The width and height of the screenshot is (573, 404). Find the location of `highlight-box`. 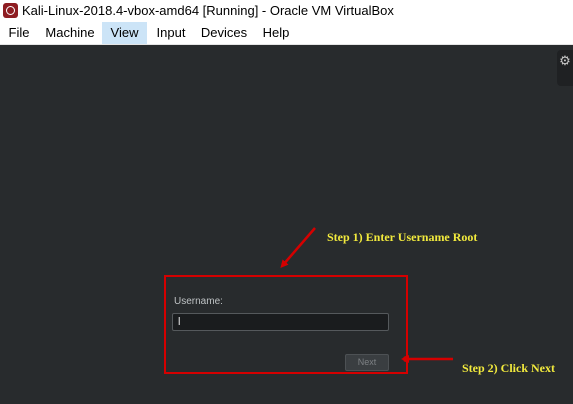

highlight-box is located at coordinates (286, 324).